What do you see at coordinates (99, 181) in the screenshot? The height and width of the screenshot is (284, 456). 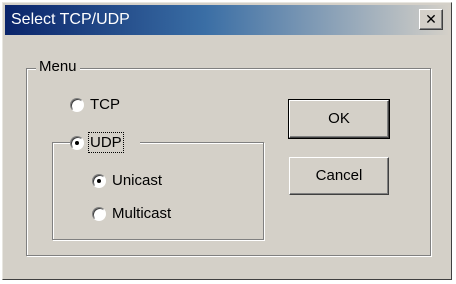 I see `unicast-radio-icon` at bounding box center [99, 181].